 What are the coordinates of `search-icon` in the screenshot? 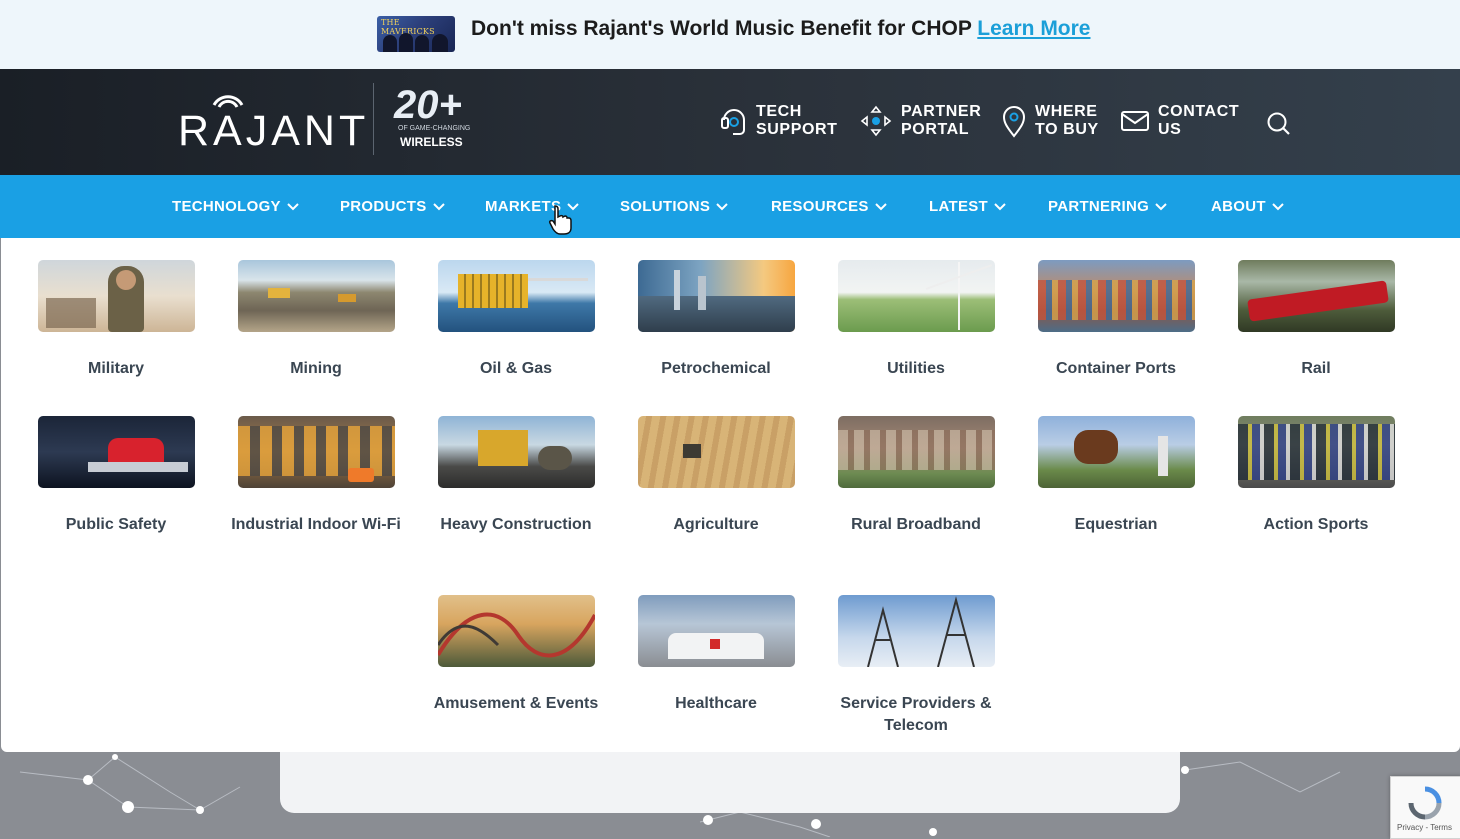 It's located at (1278, 123).